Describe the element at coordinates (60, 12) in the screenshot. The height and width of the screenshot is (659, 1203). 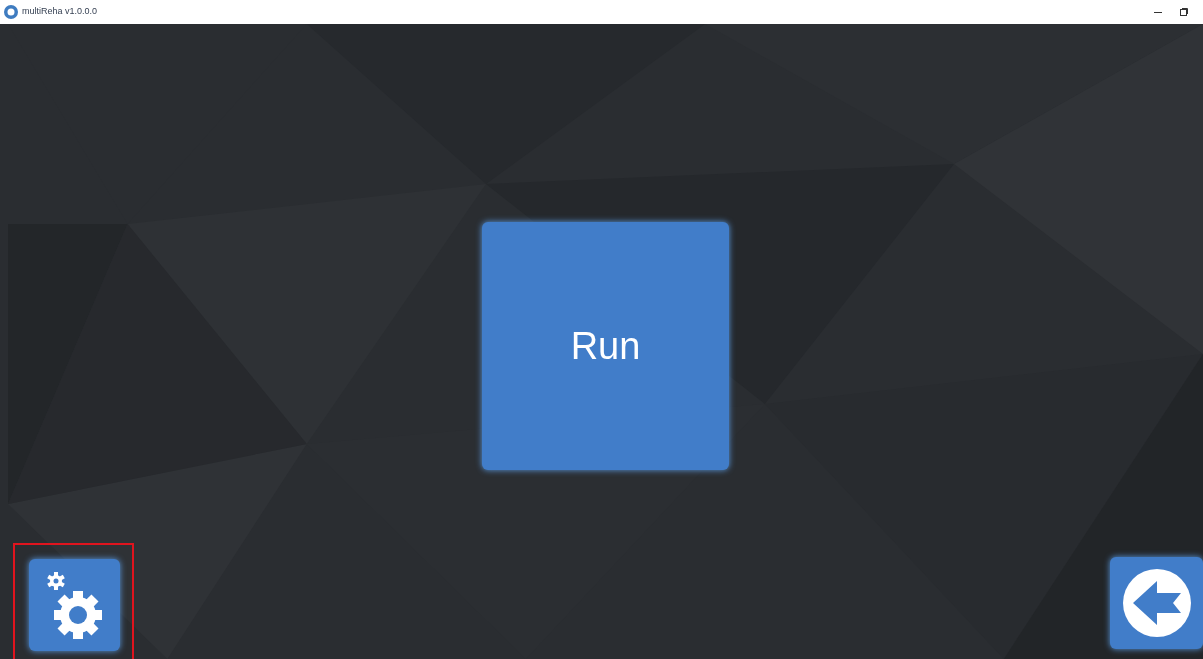
I see `window-title: multiReha v1.0.0.0` at that location.